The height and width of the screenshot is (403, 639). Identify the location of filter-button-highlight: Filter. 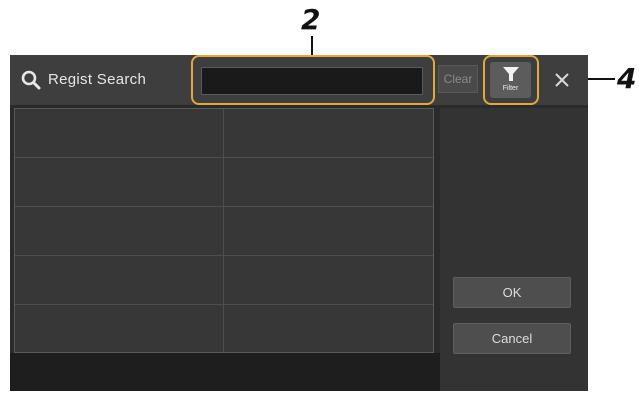
(511, 80).